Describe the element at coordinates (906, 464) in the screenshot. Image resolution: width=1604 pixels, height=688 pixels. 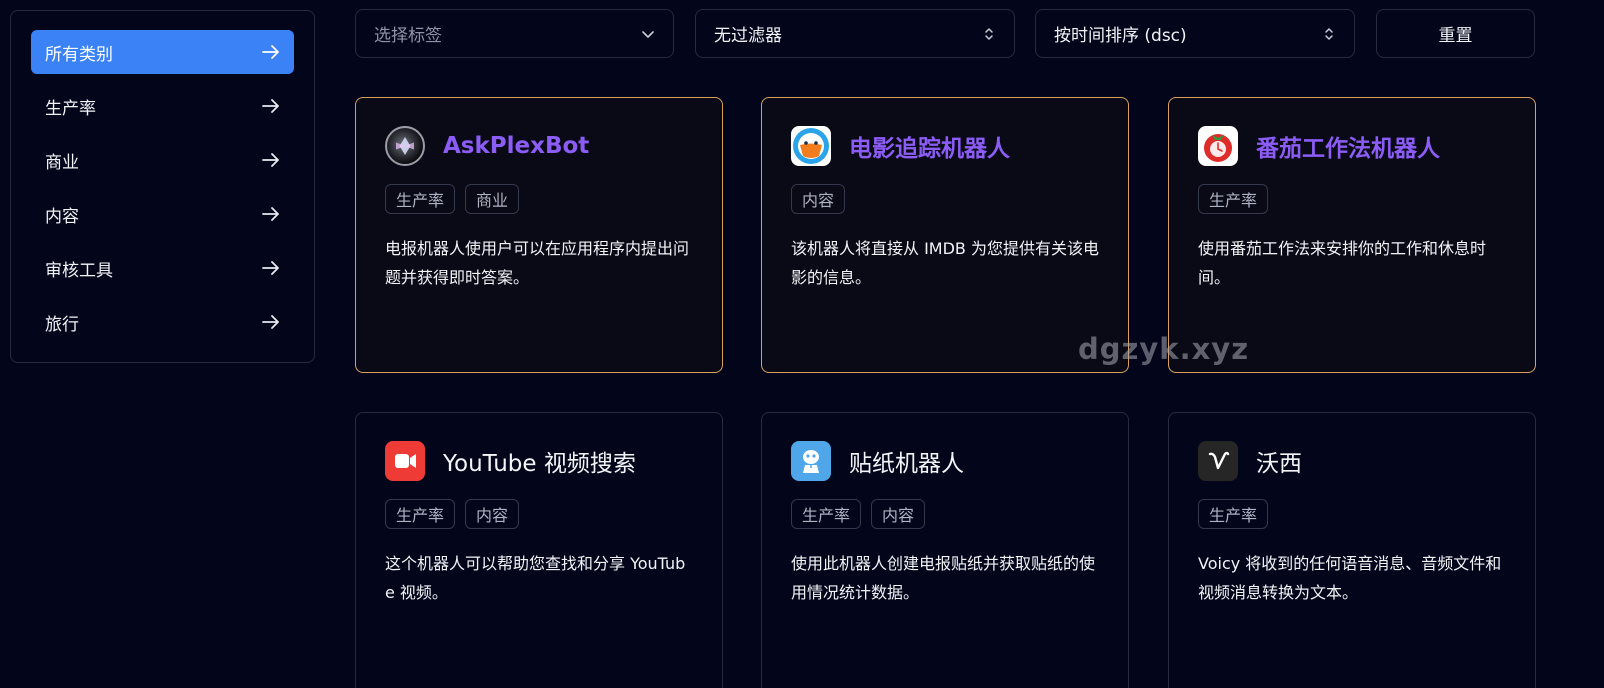
I see `card-title: 贴纸机器人` at that location.